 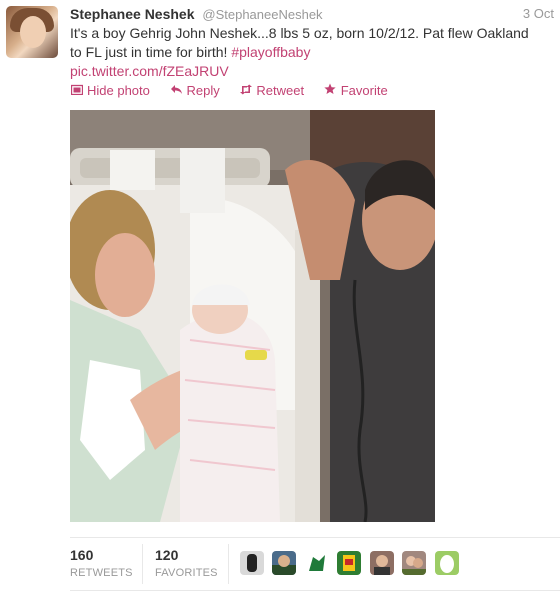 What do you see at coordinates (149, 71) in the screenshot?
I see `media-link: pic.twitter.com/fZEaJRUV` at bounding box center [149, 71].